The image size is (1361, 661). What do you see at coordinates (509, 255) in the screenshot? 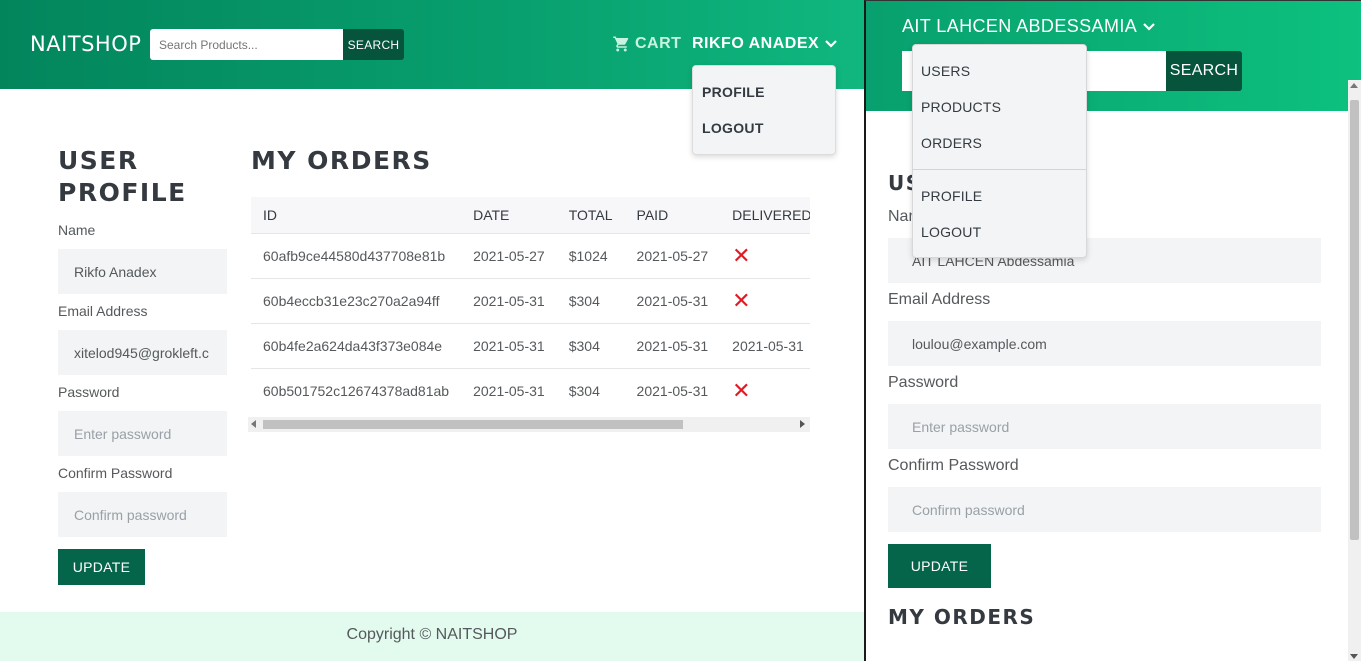
I see `order-date: 2021-05-27` at bounding box center [509, 255].